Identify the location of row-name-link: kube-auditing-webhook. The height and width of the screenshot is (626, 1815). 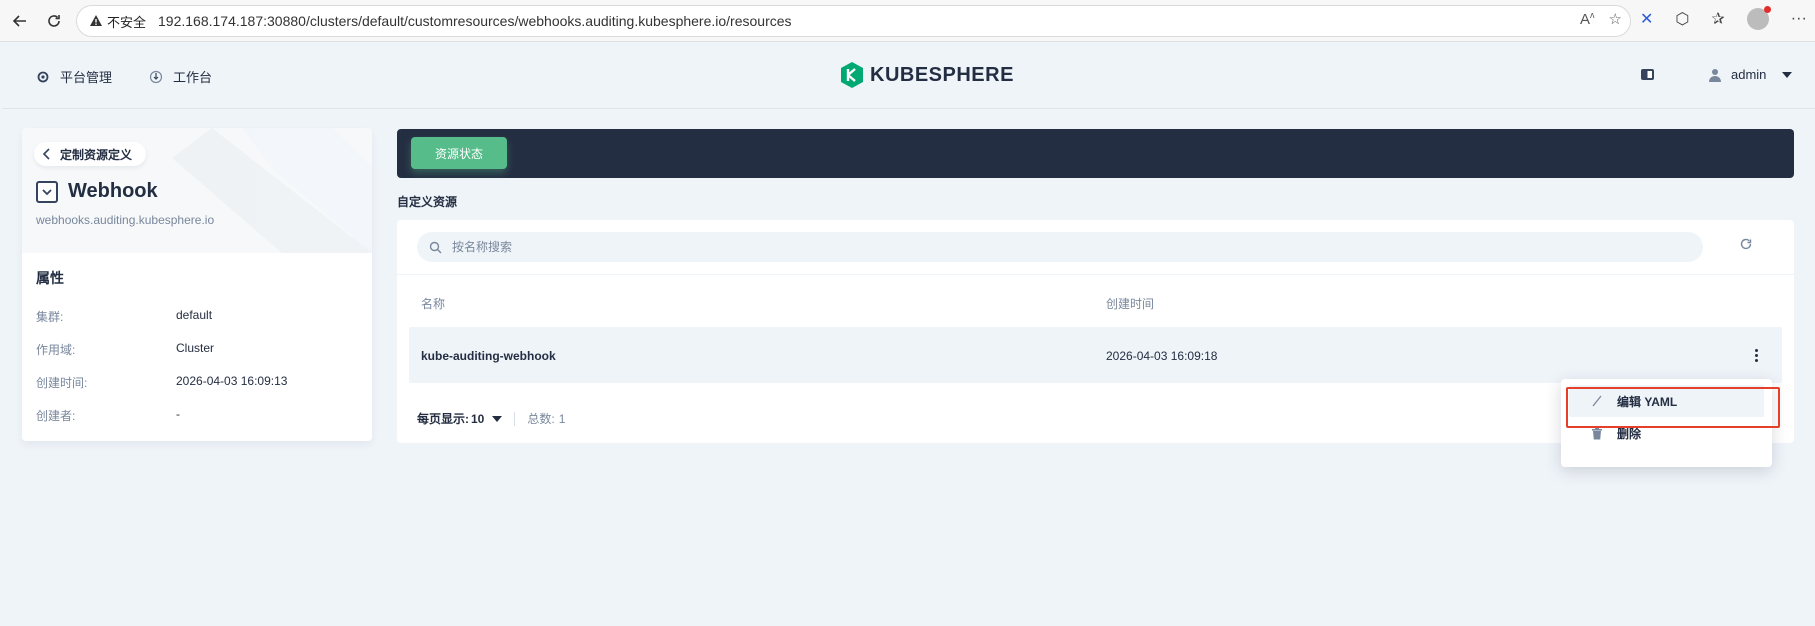
(488, 356).